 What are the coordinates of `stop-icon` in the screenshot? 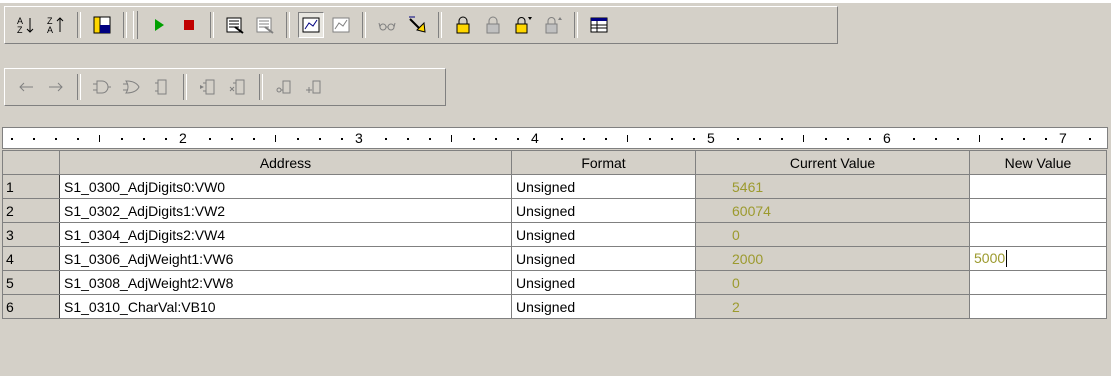 It's located at (189, 25).